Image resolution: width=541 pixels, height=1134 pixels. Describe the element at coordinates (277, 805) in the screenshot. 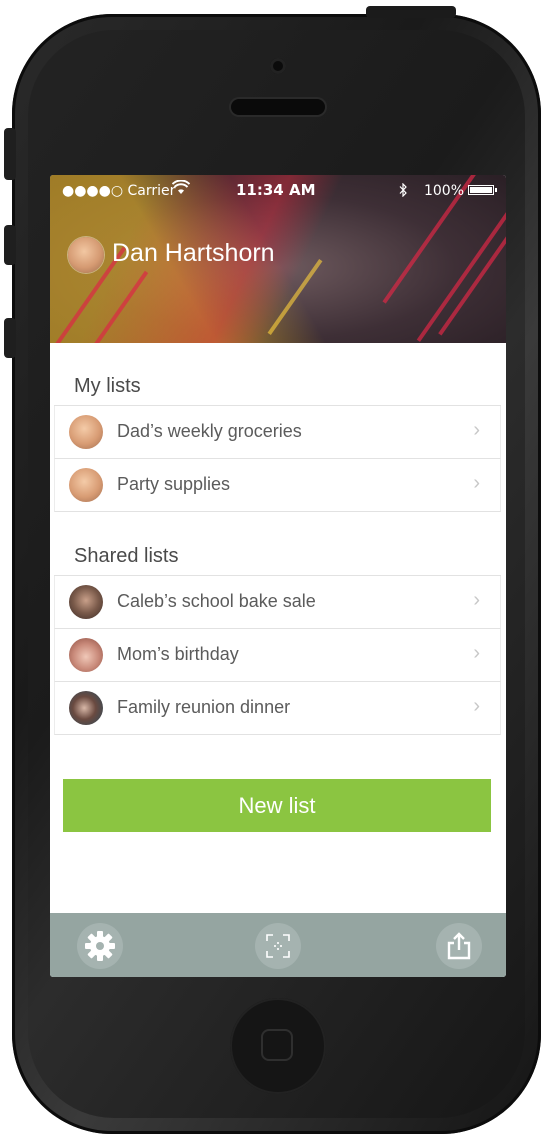

I see `new-list-button: New list` at that location.